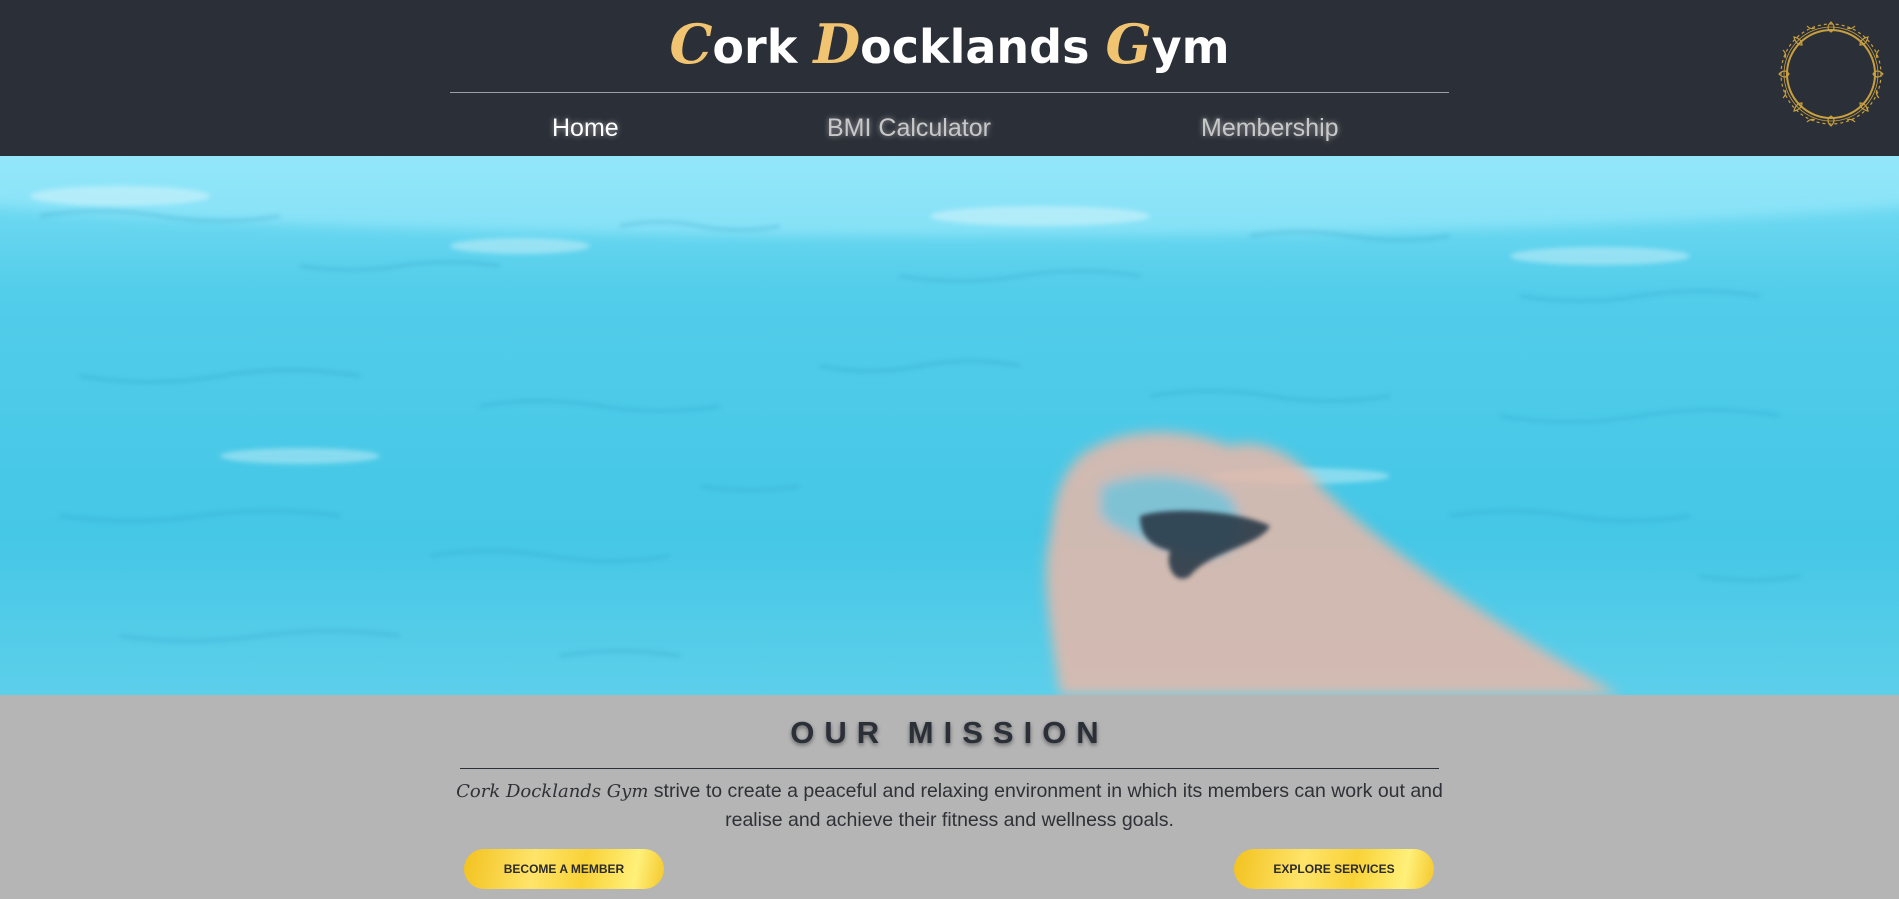  I want to click on title-part-ork: ork, so click(763, 47).